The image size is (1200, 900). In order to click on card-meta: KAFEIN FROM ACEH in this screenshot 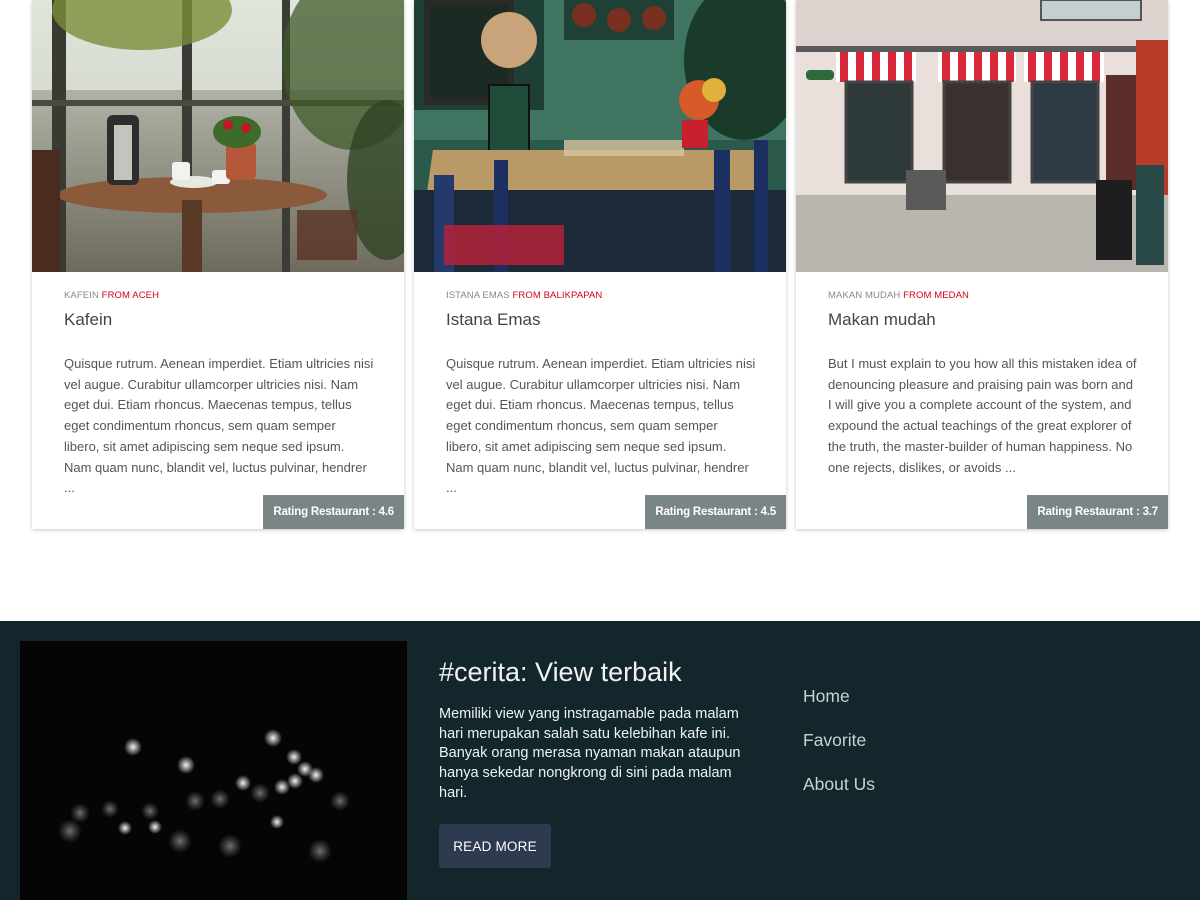, I will do `click(111, 295)`.